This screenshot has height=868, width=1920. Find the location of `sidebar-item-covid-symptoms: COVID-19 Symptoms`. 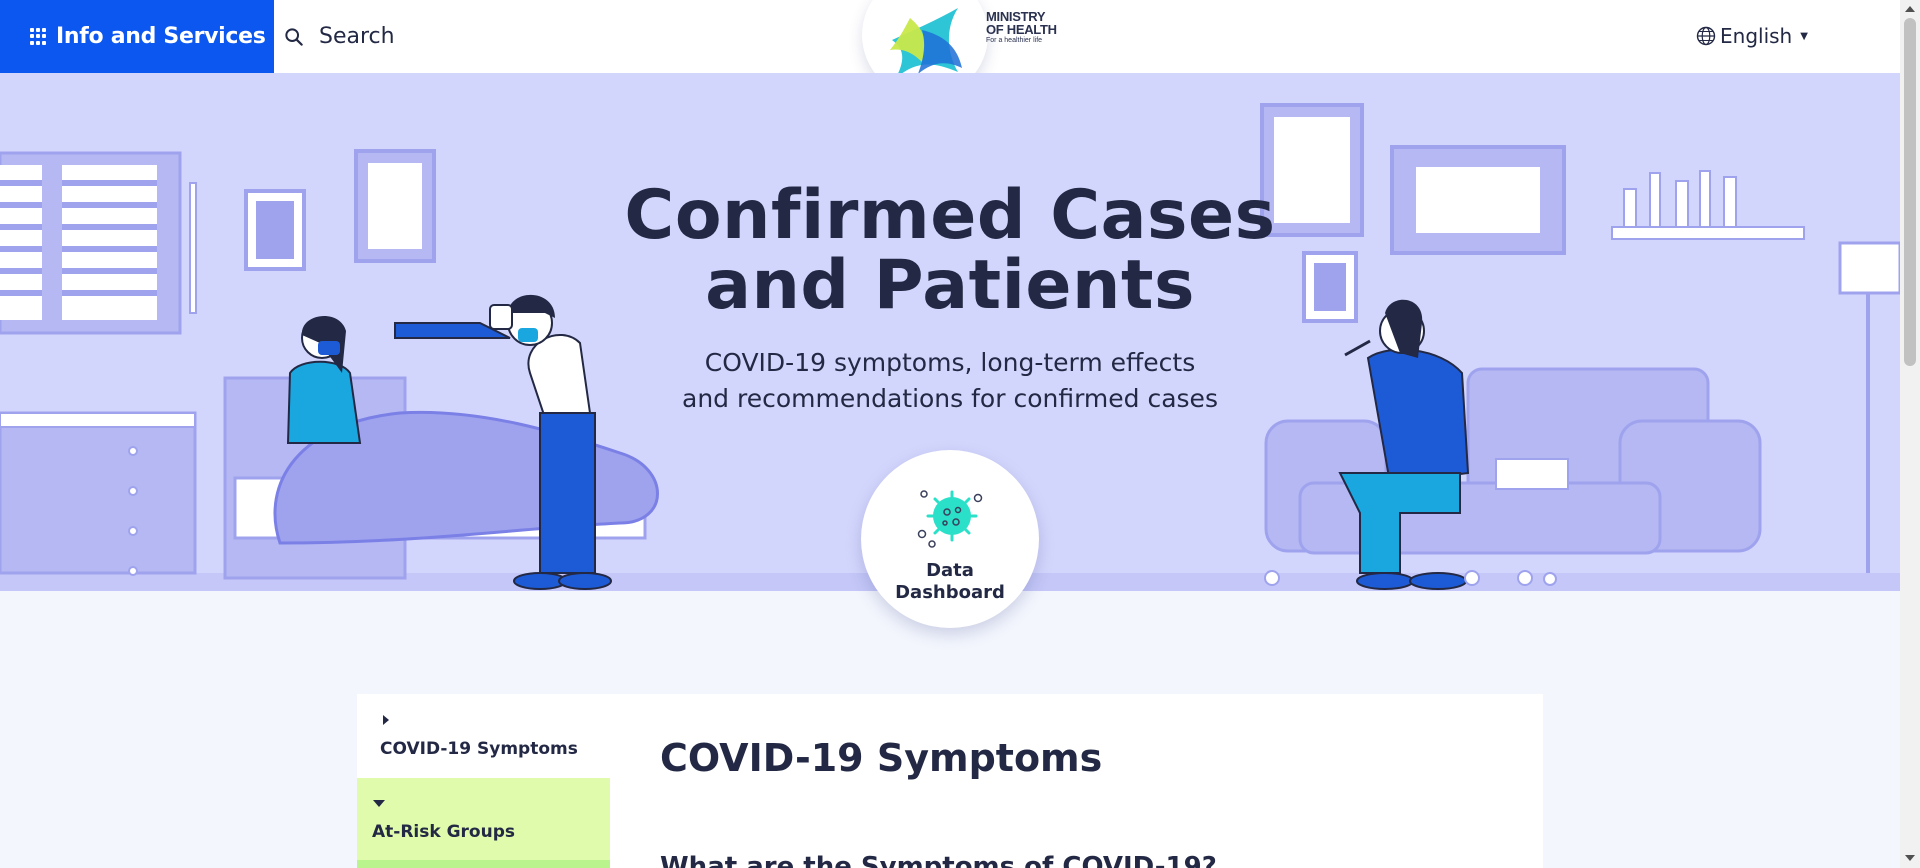

sidebar-item-covid-symptoms: COVID-19 Symptoms is located at coordinates (483, 736).